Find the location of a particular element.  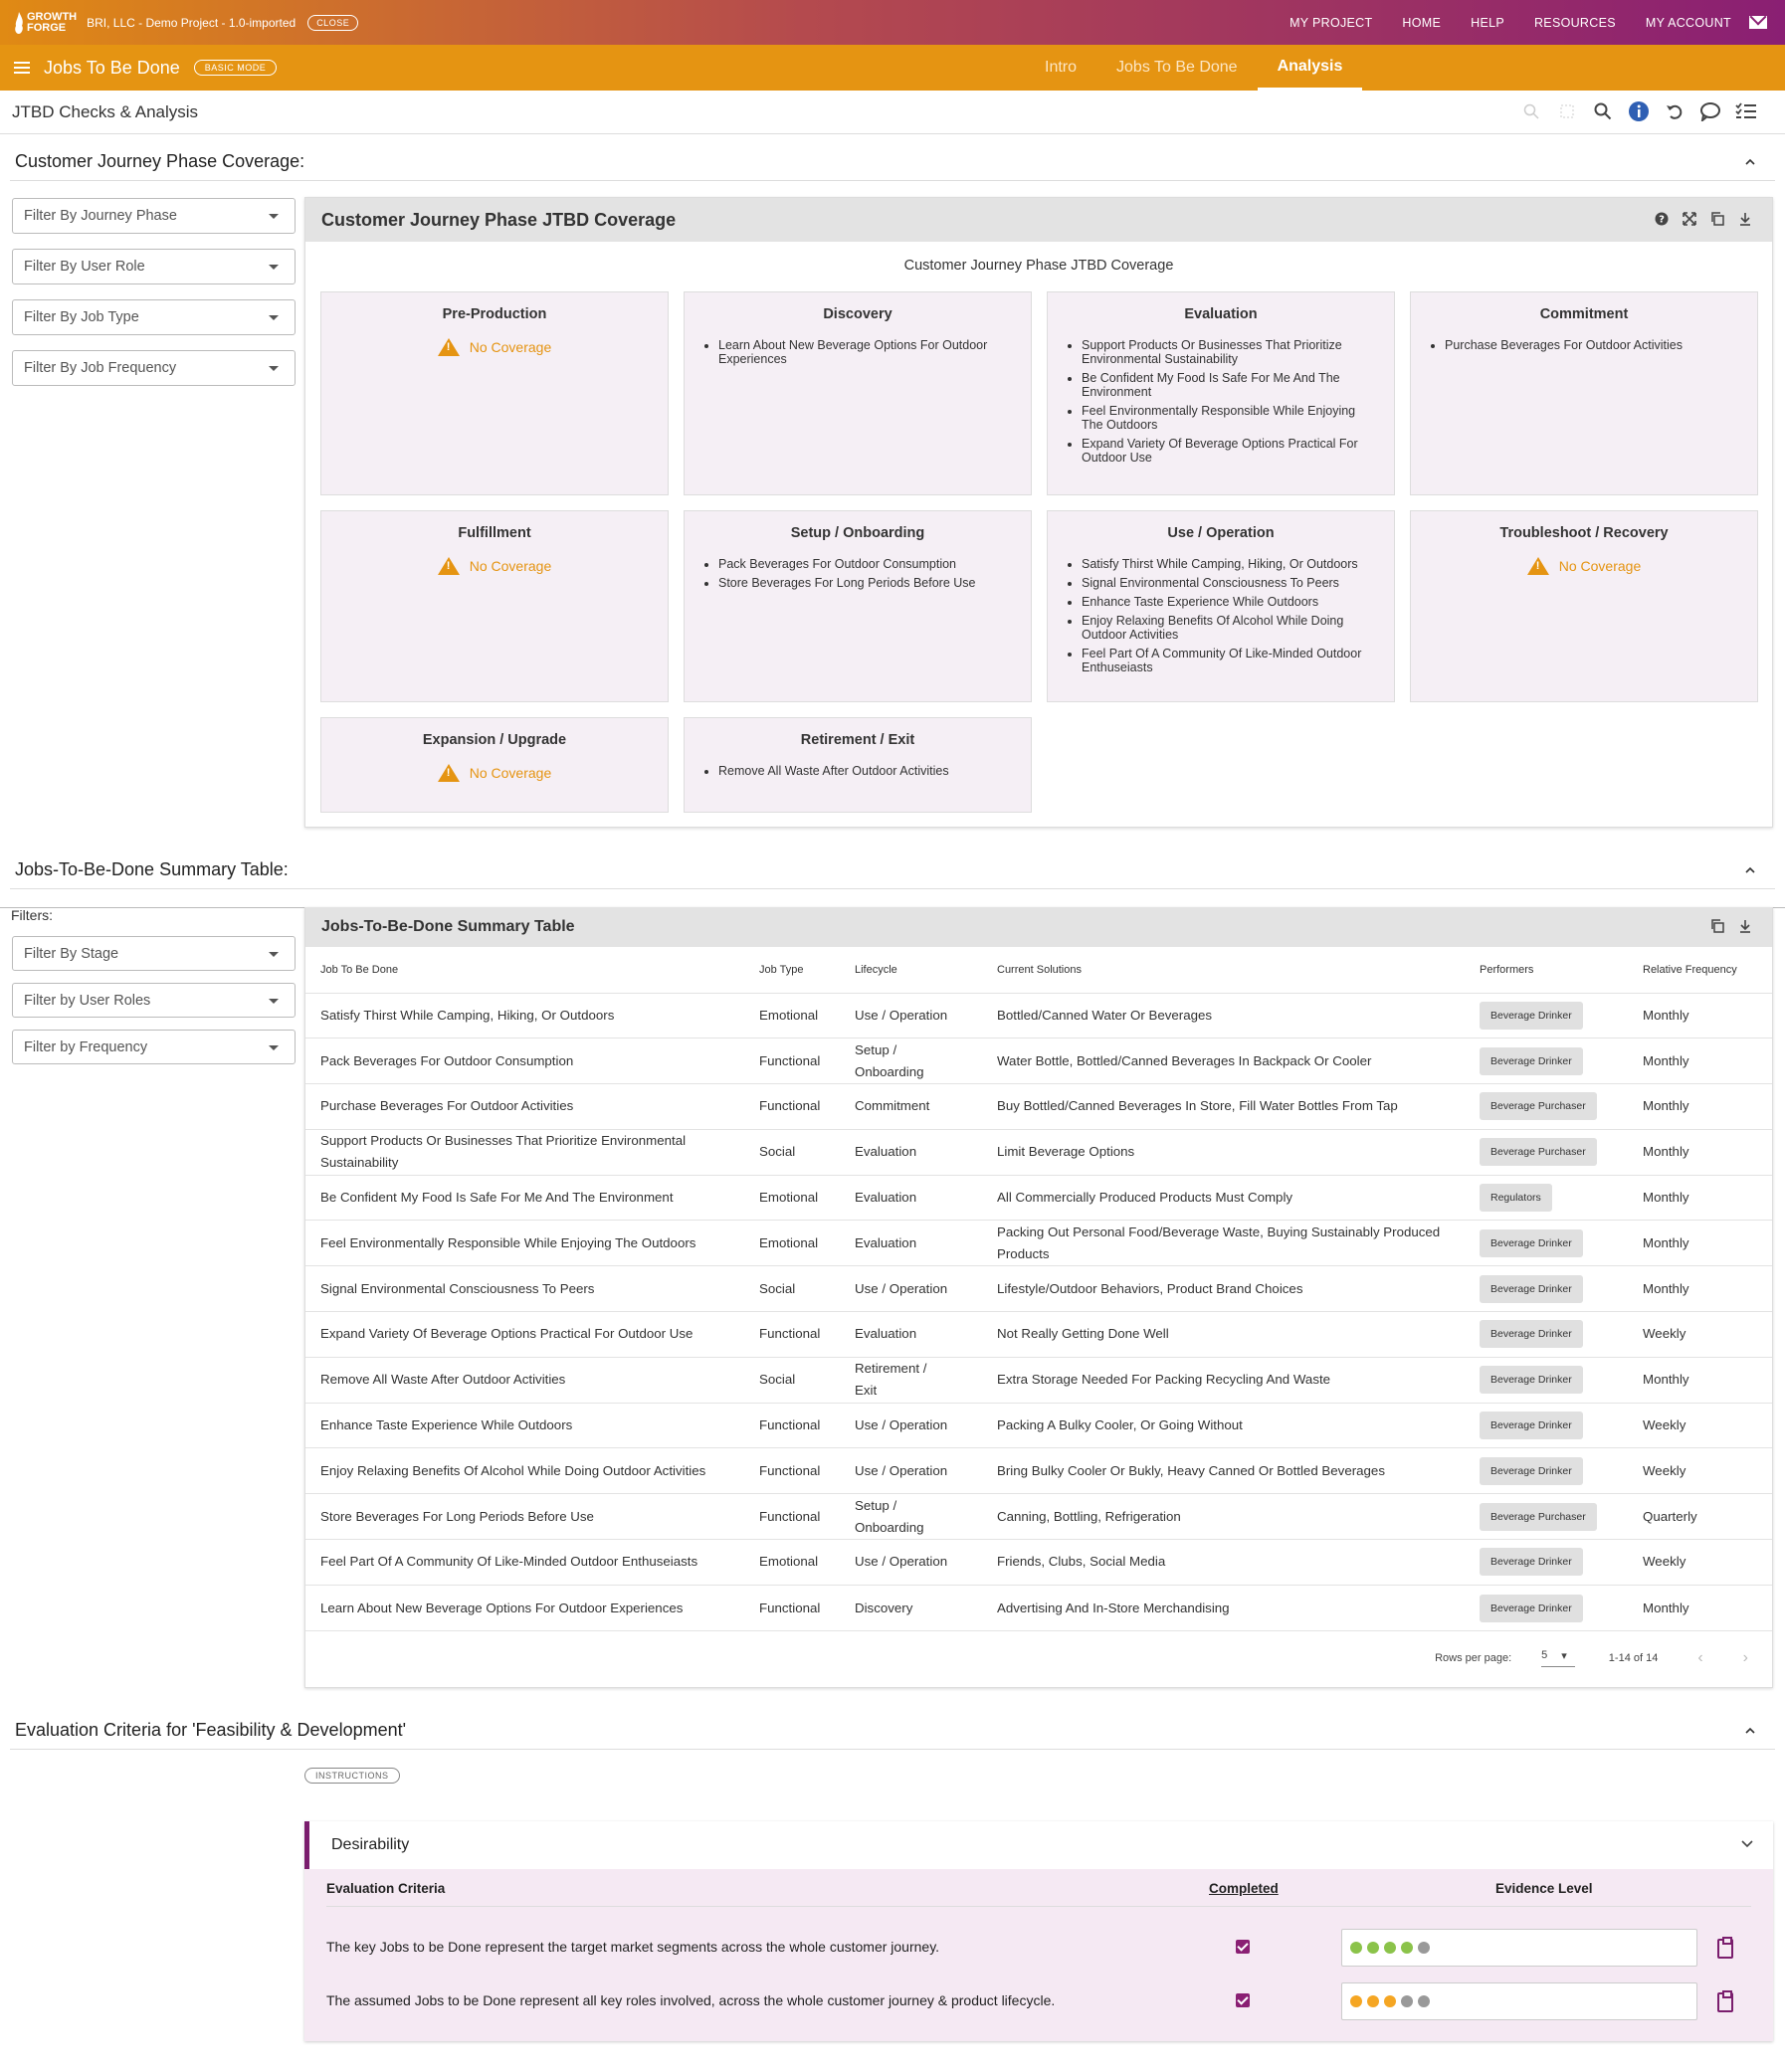

instructions-button: INSTRUCTIONS is located at coordinates (352, 1776).